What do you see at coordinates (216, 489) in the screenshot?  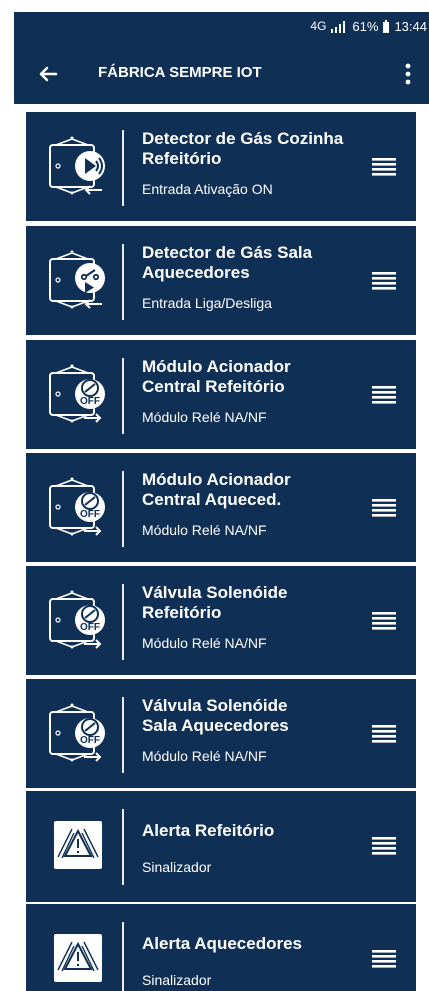 I see `device-title: Módulo Acionador Central Aqueced.` at bounding box center [216, 489].